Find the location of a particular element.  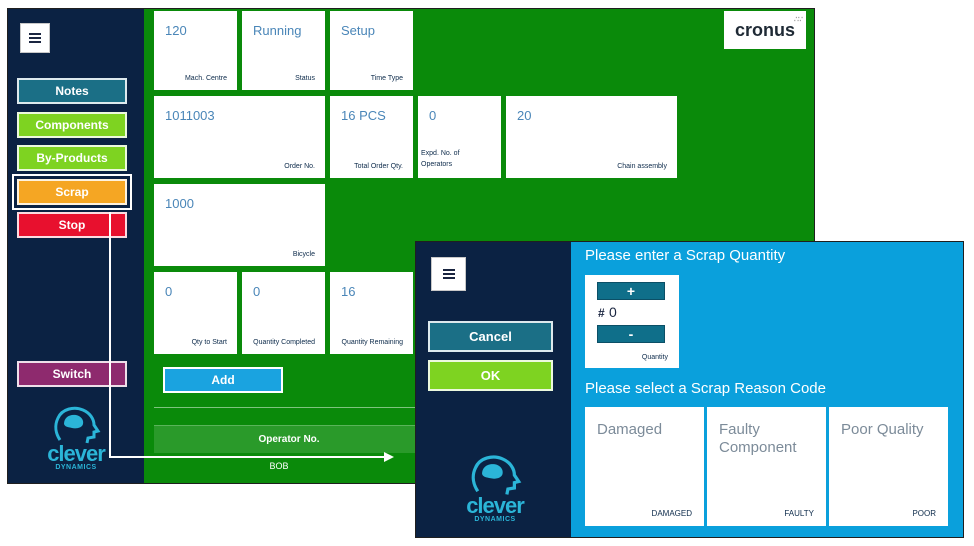

tile-chain-assembly: 20 Chain assembly is located at coordinates (591, 137).